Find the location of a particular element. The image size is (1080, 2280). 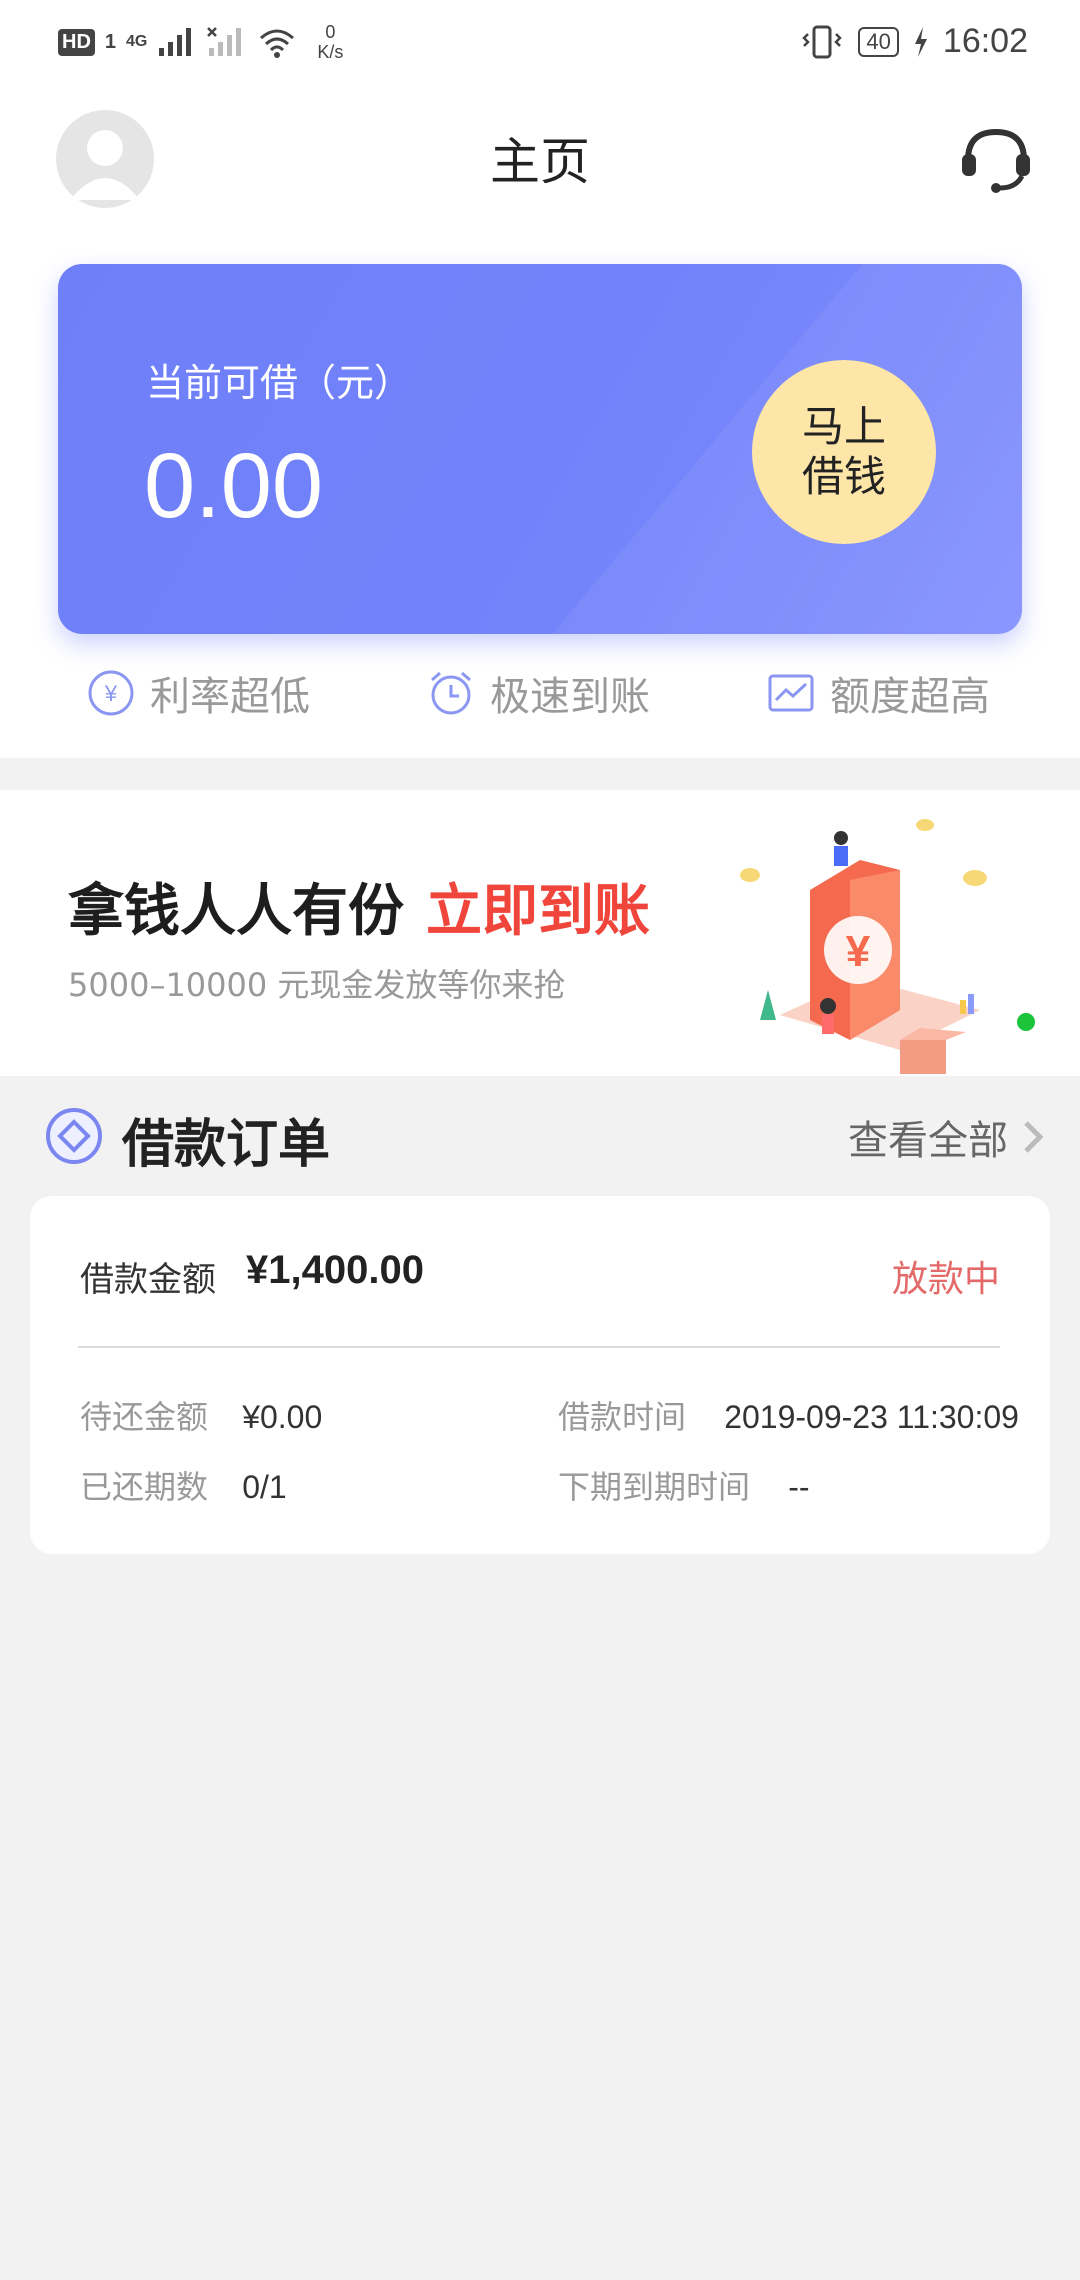

order-status-badge: 放款中 is located at coordinates (945, 1279).